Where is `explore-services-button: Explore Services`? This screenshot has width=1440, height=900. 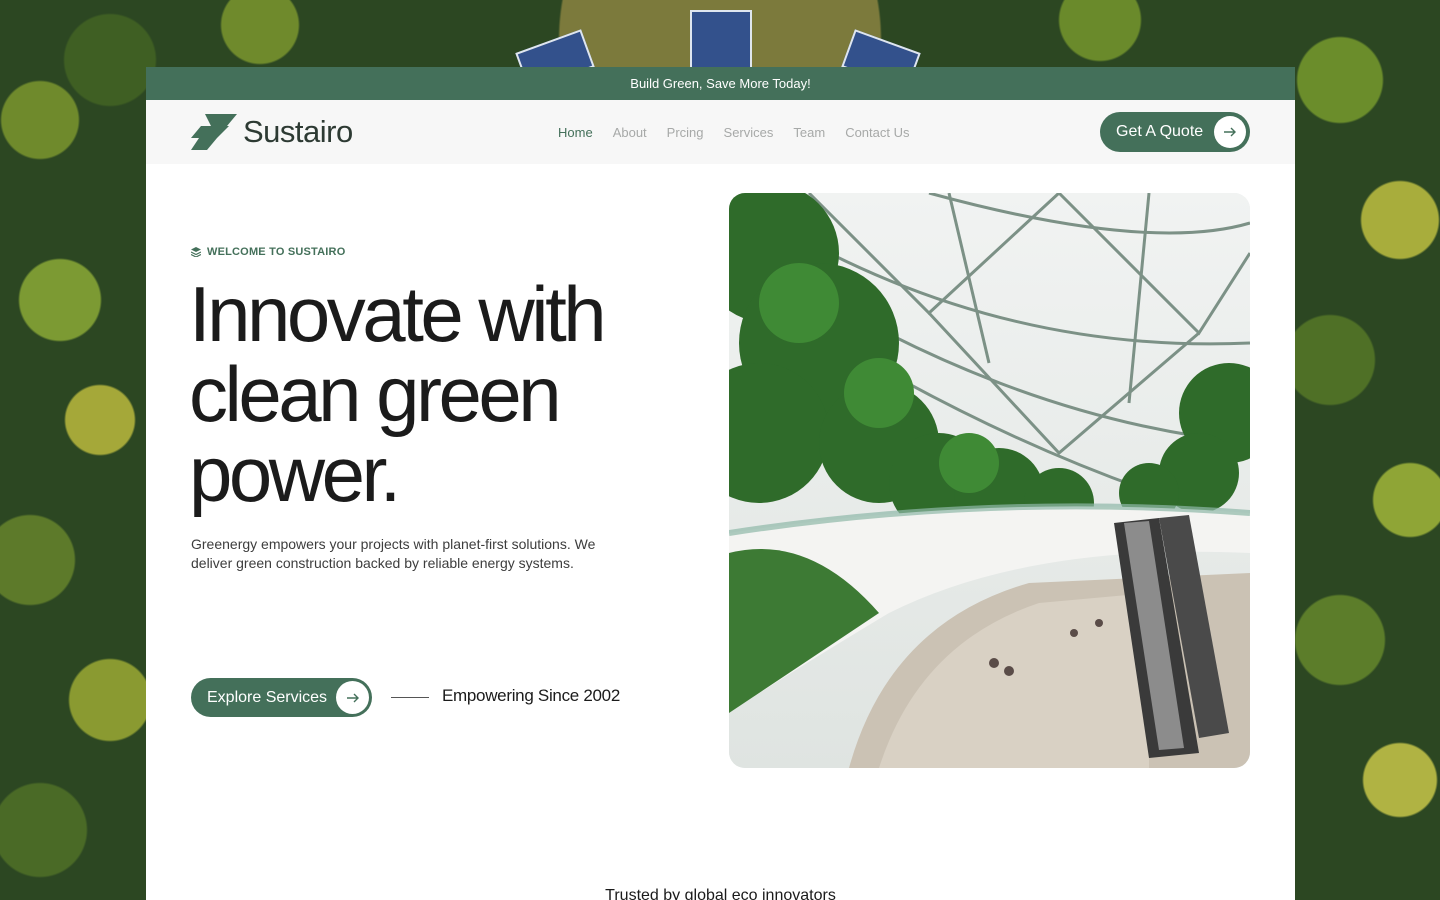
explore-services-button: Explore Services is located at coordinates (281, 697).